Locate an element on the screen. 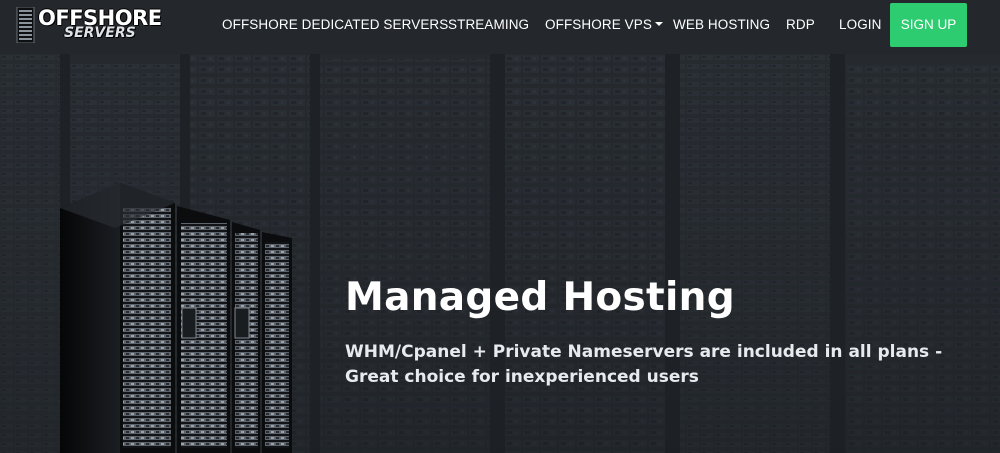 This screenshot has width=1000, height=453. nav-offshore-vps: OFFSHORE VPS is located at coordinates (604, 25).